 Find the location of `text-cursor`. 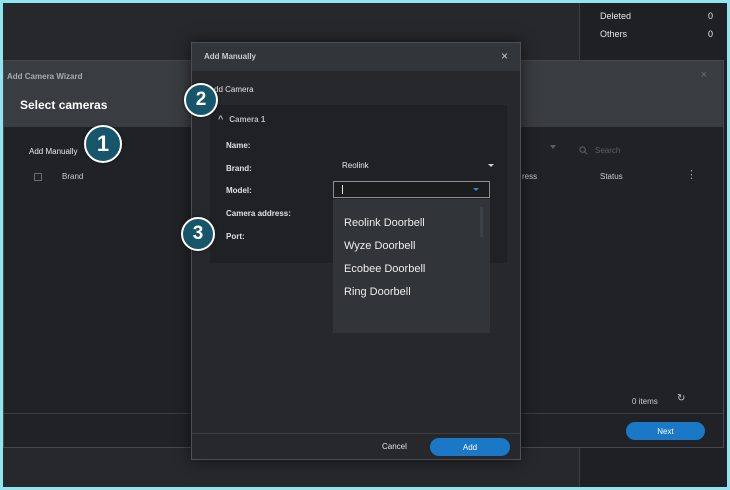

text-cursor is located at coordinates (342, 189).